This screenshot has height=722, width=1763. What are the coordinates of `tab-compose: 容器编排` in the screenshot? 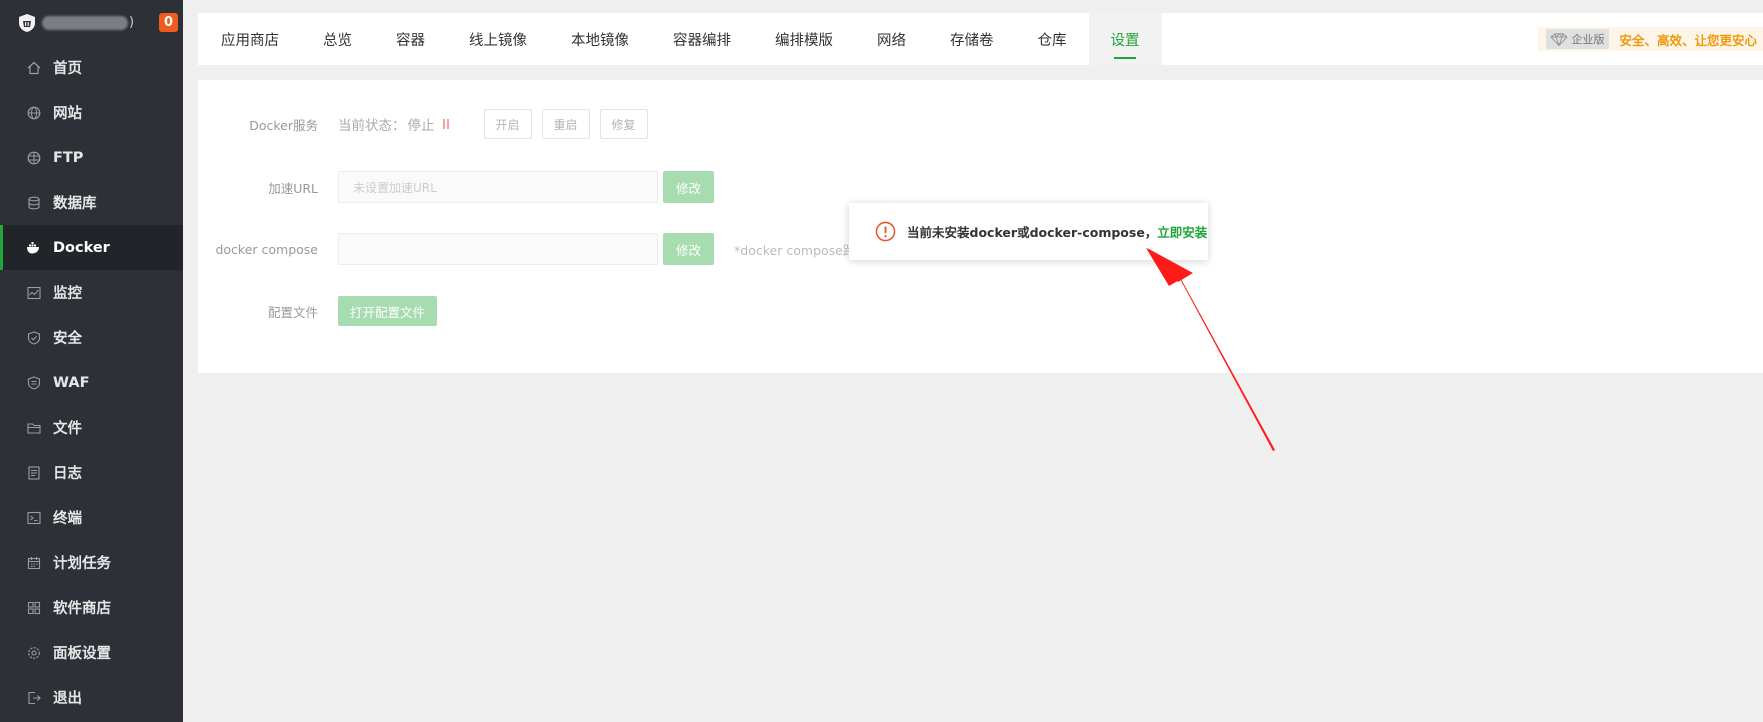 It's located at (702, 39).